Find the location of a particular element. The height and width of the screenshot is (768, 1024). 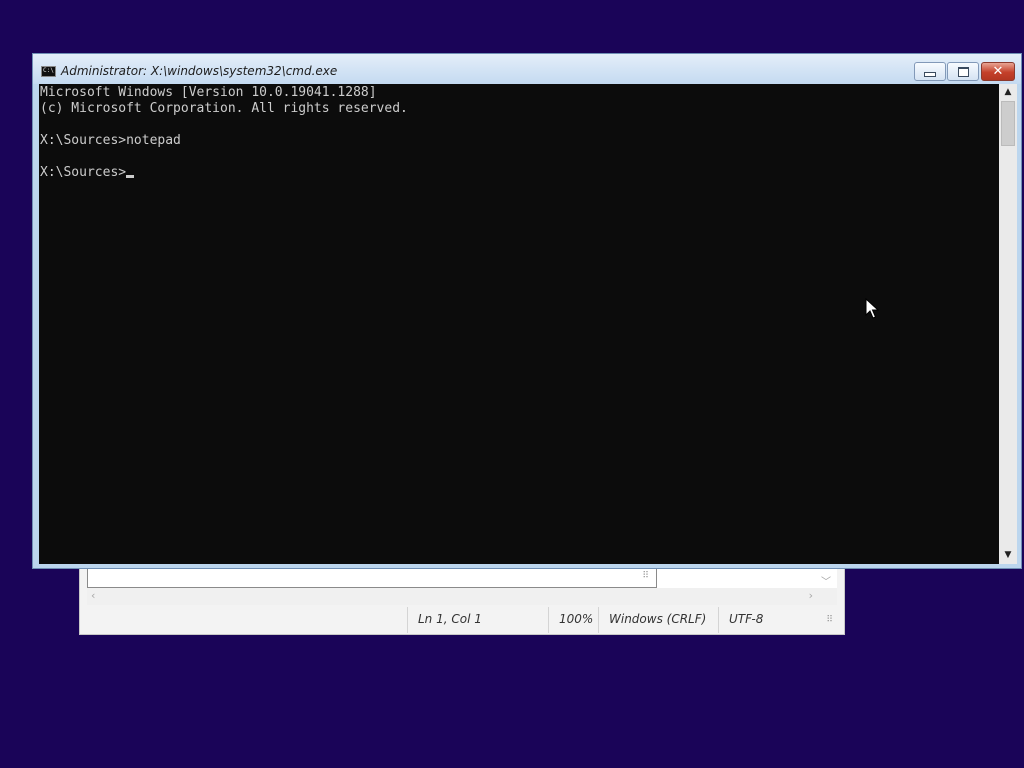

console-prompt: X:\Sources> is located at coordinates (83, 172).